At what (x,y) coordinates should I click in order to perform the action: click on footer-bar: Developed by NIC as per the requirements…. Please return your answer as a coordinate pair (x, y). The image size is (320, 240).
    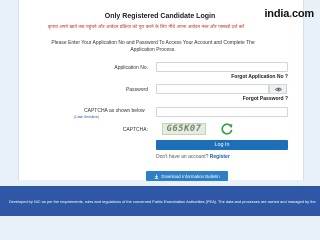
    Looking at the image, I should click on (160, 201).